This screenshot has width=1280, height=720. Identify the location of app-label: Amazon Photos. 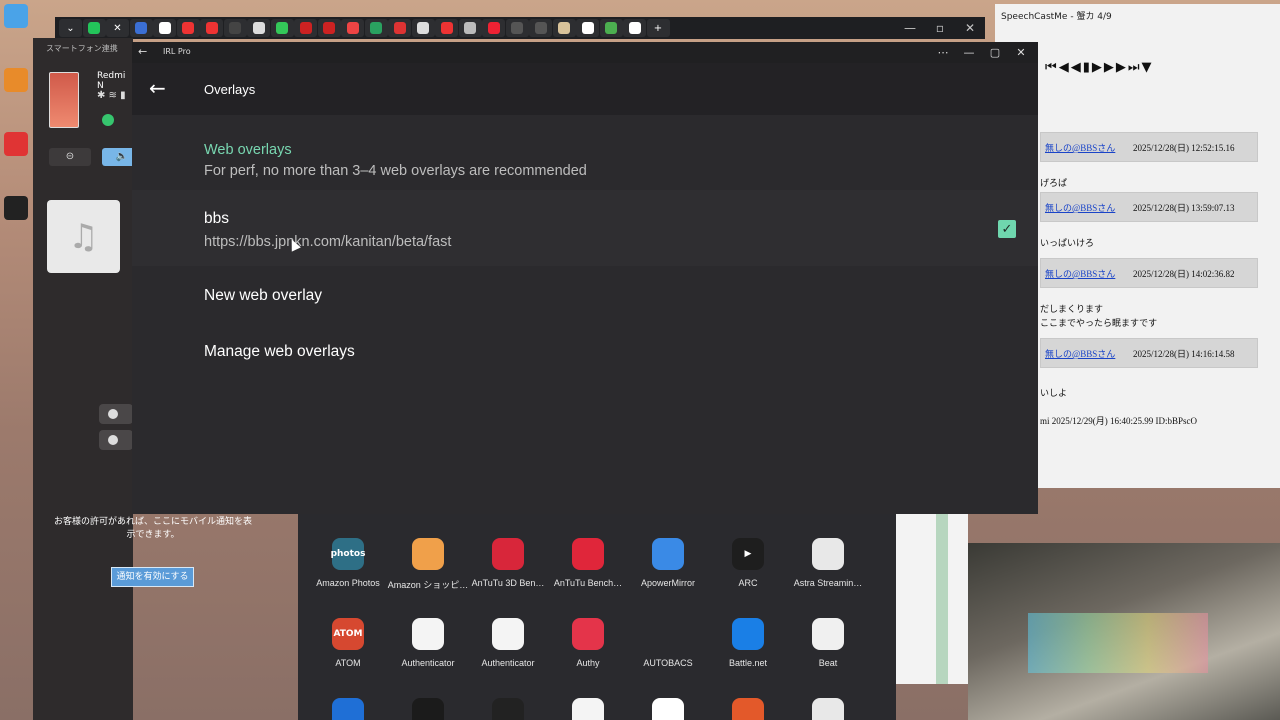
(348, 583).